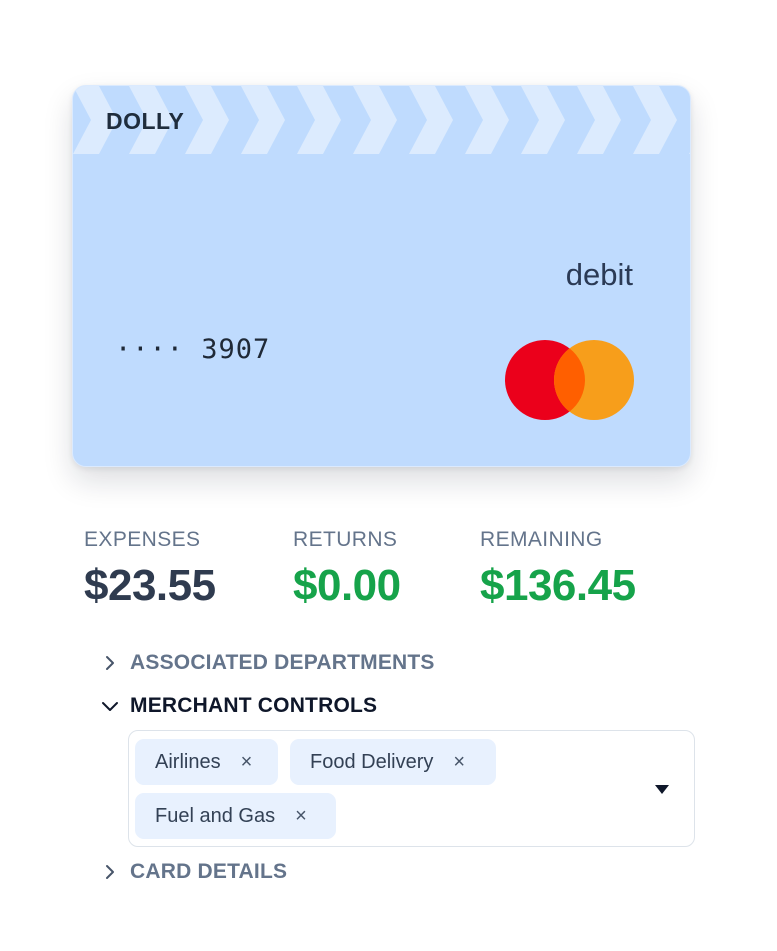 The image size is (777, 951). What do you see at coordinates (142, 539) in the screenshot?
I see `expenses-label: EXPENSES` at bounding box center [142, 539].